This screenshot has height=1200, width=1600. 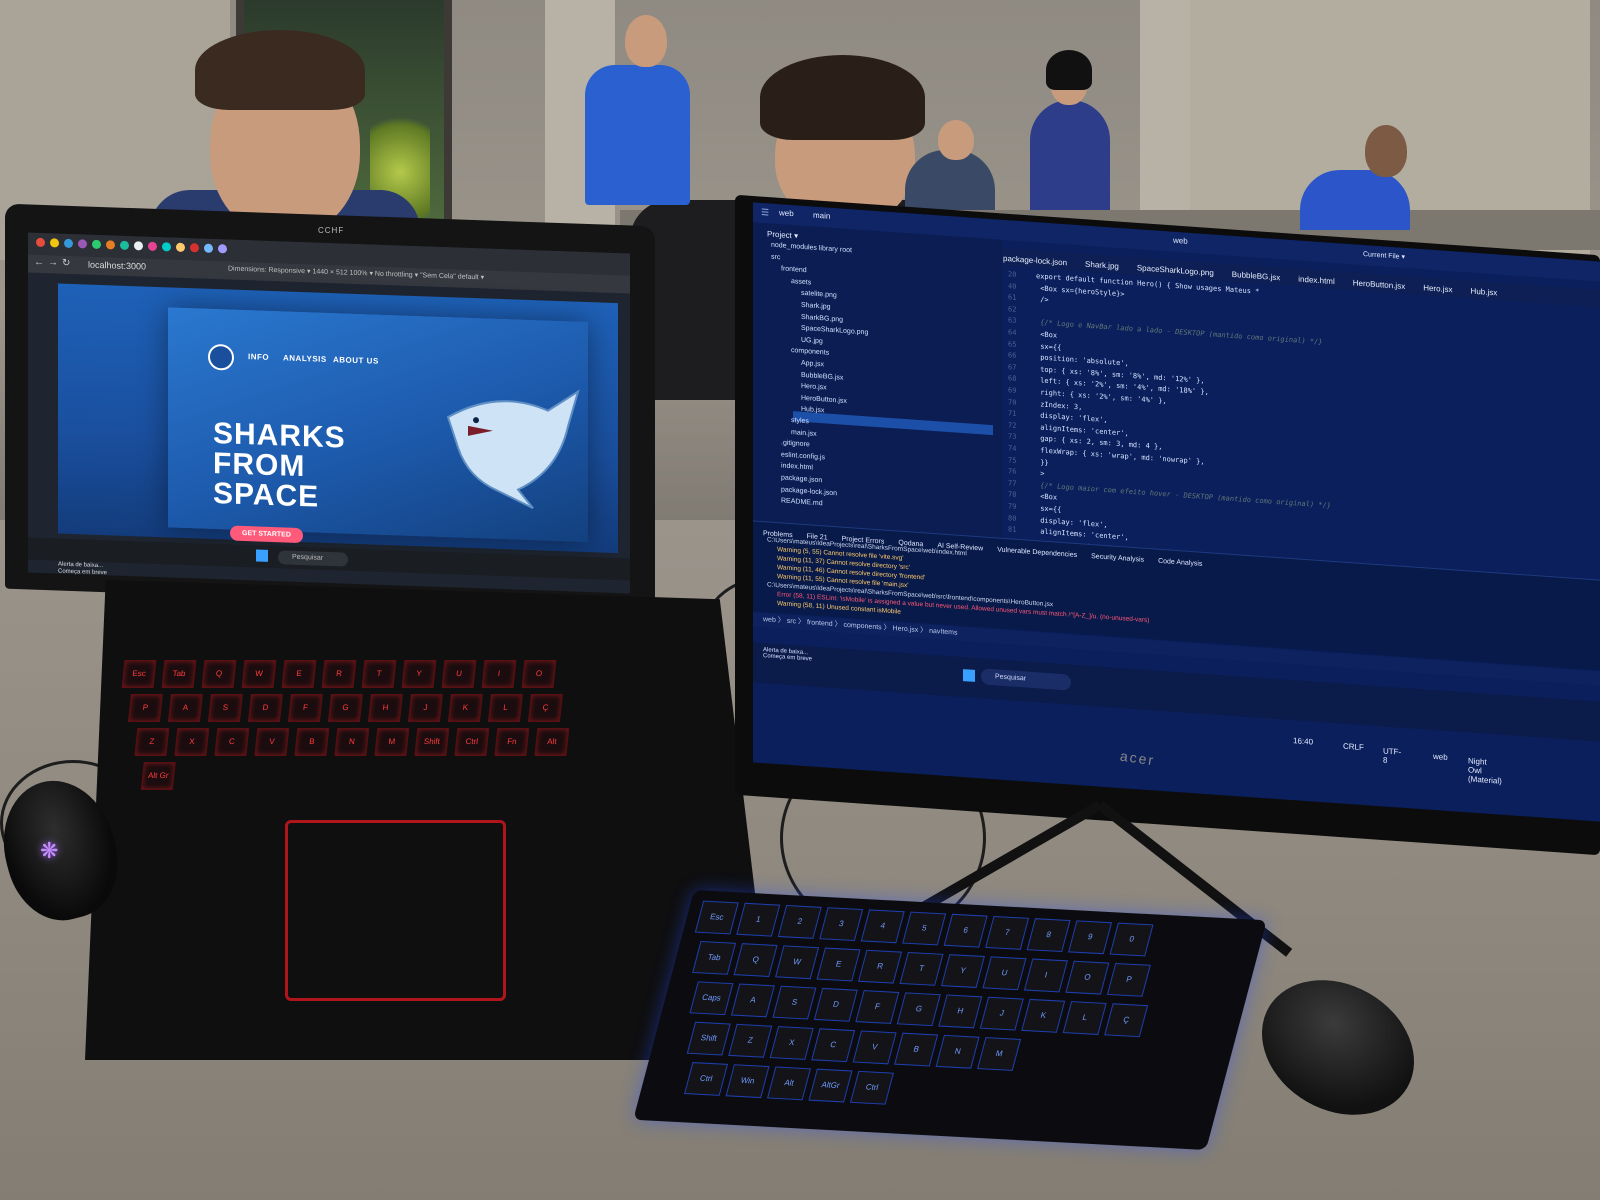 What do you see at coordinates (1316, 281) in the screenshot?
I see `editor-tab: index.html` at bounding box center [1316, 281].